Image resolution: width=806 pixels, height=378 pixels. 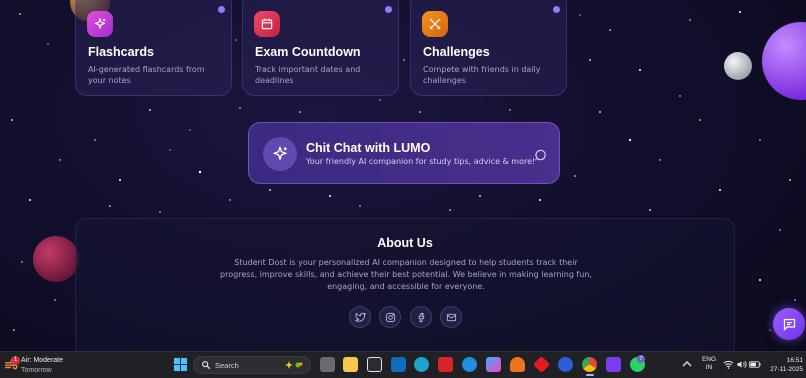 I want to click on chevron-up-icon, so click(x=687, y=364).